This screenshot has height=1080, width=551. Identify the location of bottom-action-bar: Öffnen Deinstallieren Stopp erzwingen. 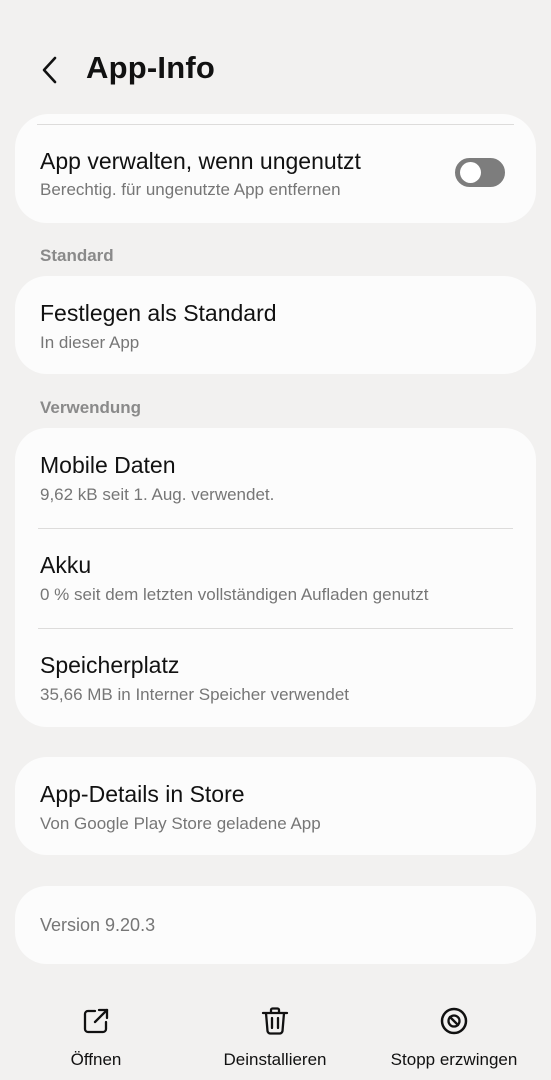
(275, 1035).